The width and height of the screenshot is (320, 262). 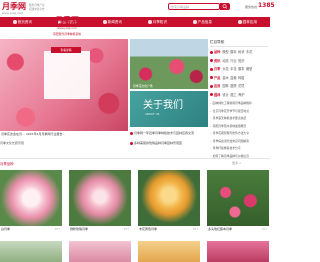 I want to click on more-link: 更多 >, so click(x=236, y=163).